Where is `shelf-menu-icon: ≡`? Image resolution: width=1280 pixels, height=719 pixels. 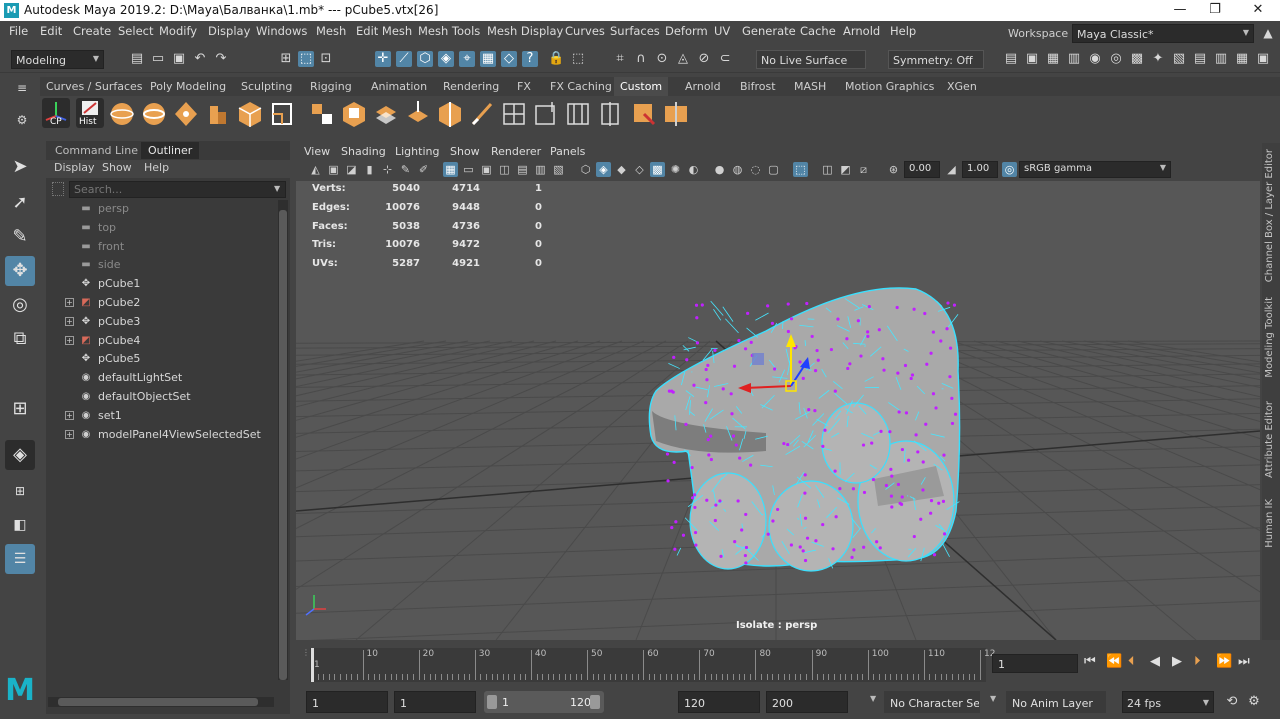 shelf-menu-icon: ≡ is located at coordinates (22, 88).